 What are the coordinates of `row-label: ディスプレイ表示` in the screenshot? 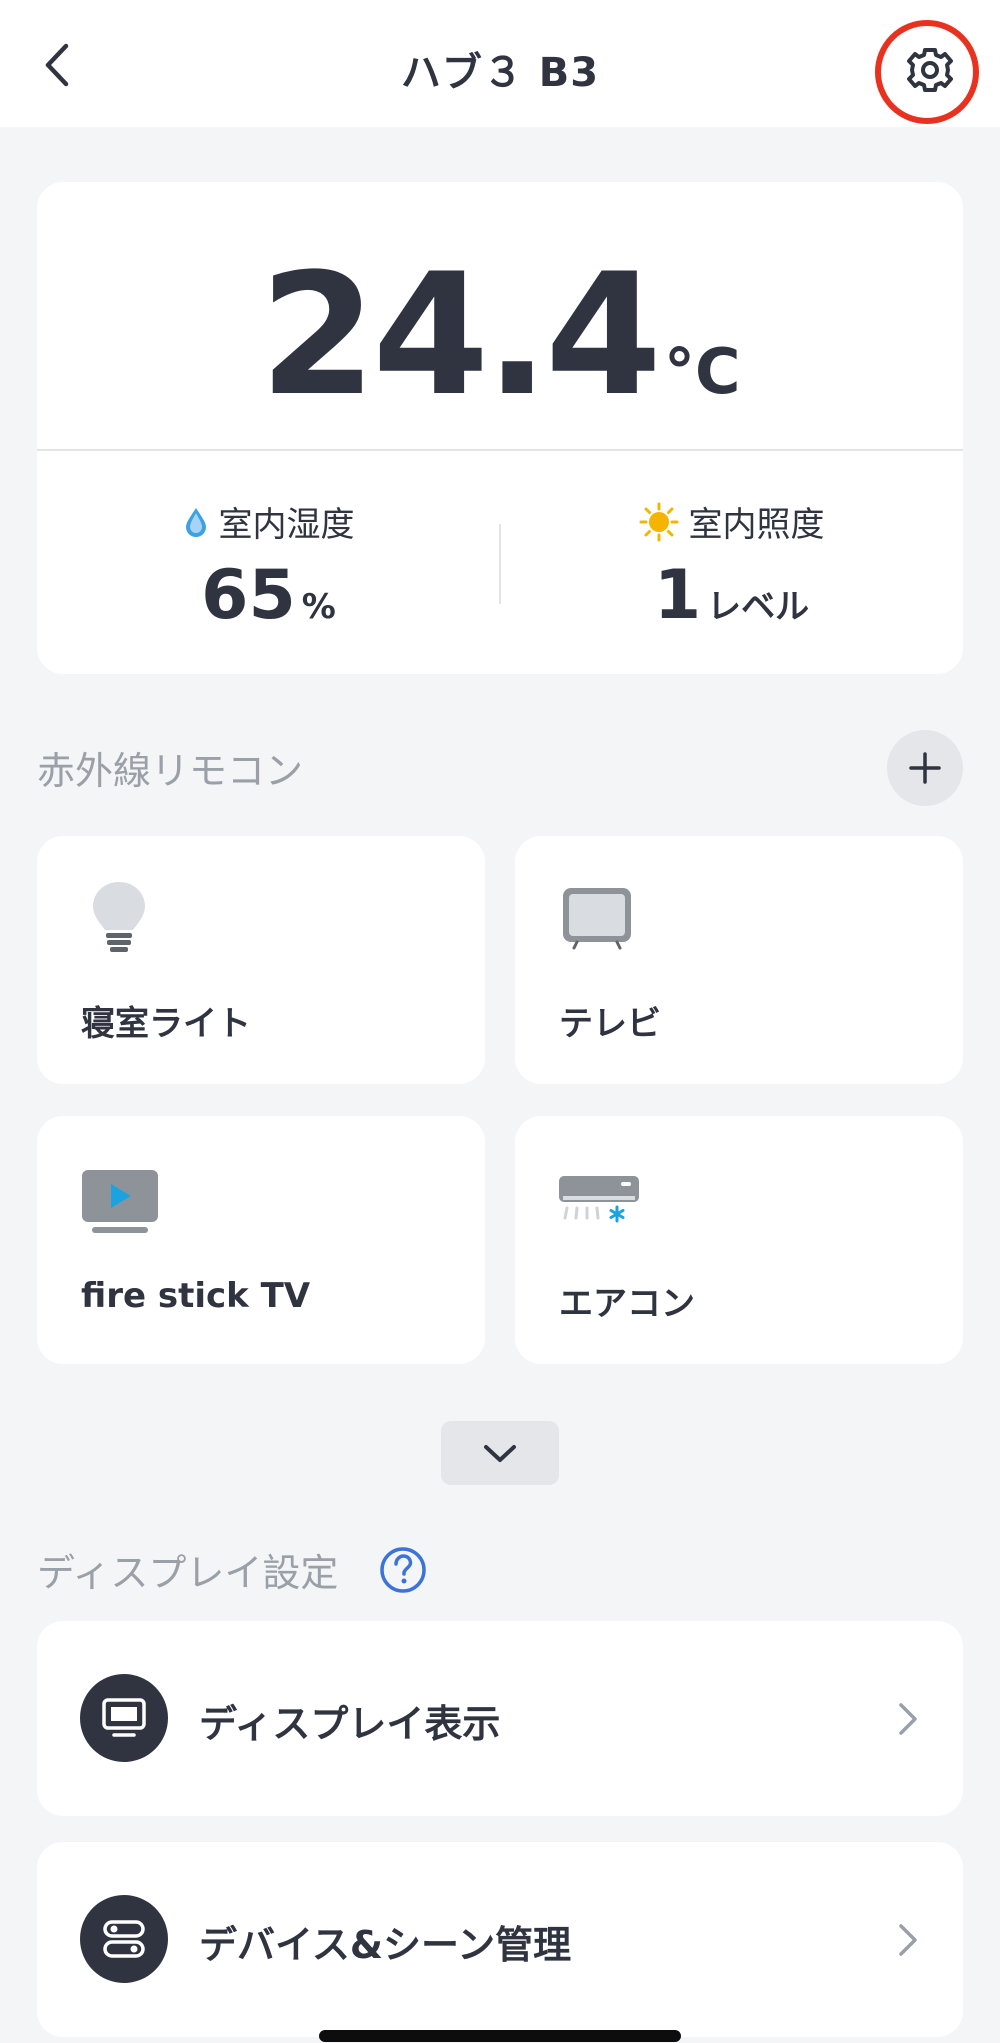 It's located at (350, 1724).